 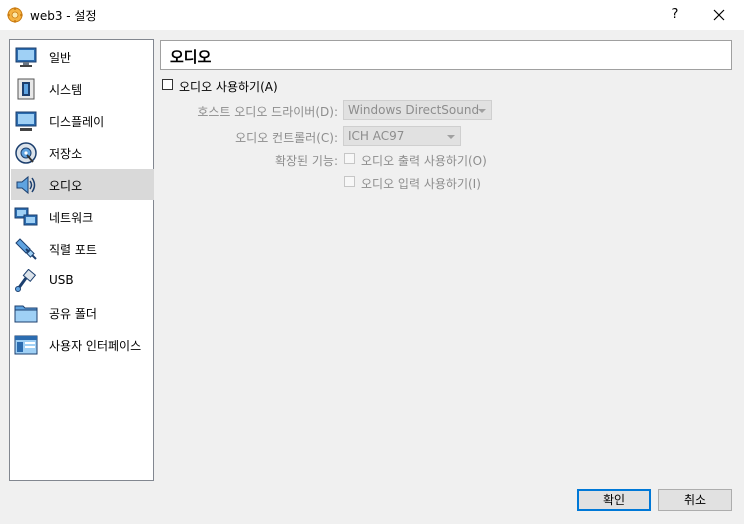 I want to click on page-title: 오디오, so click(x=446, y=55).